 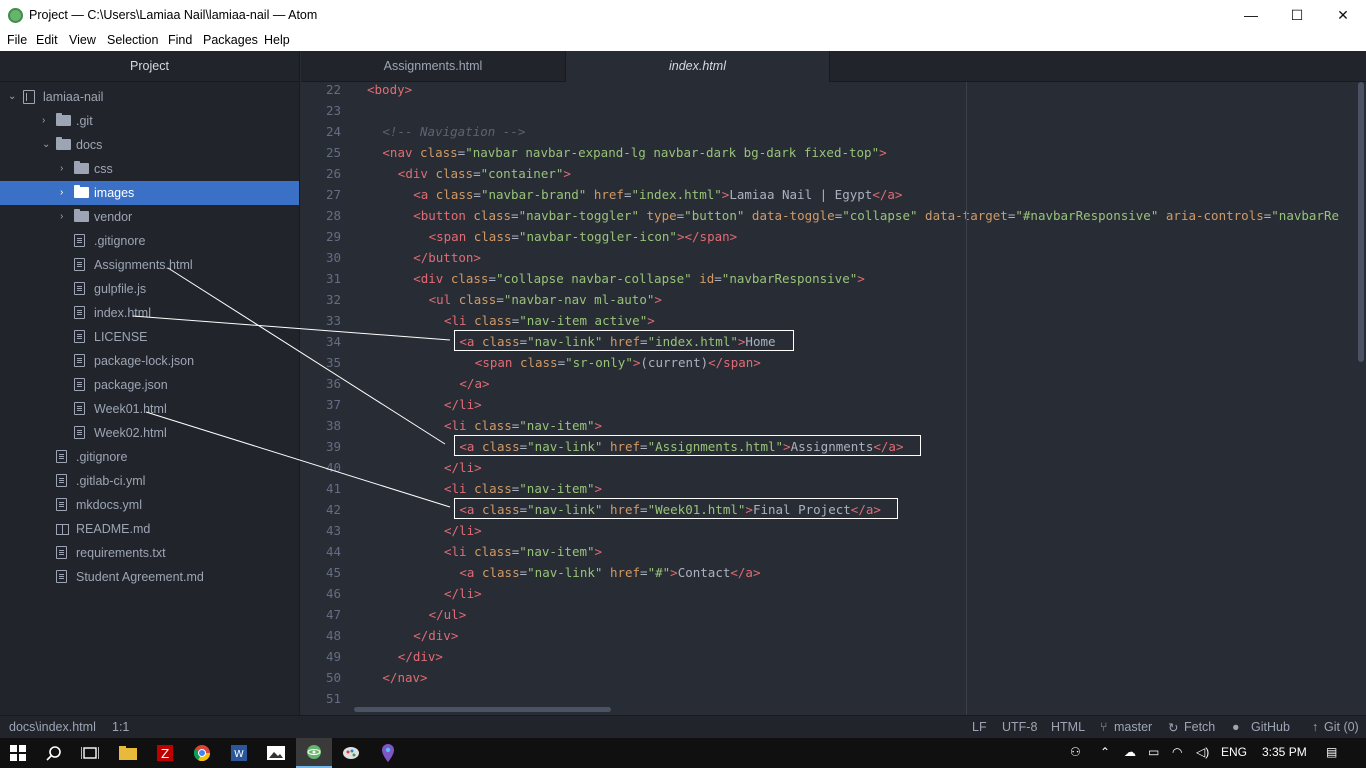 What do you see at coordinates (545, 299) in the screenshot?
I see `code-line: <ul class="navbar-nav ml-auto">` at bounding box center [545, 299].